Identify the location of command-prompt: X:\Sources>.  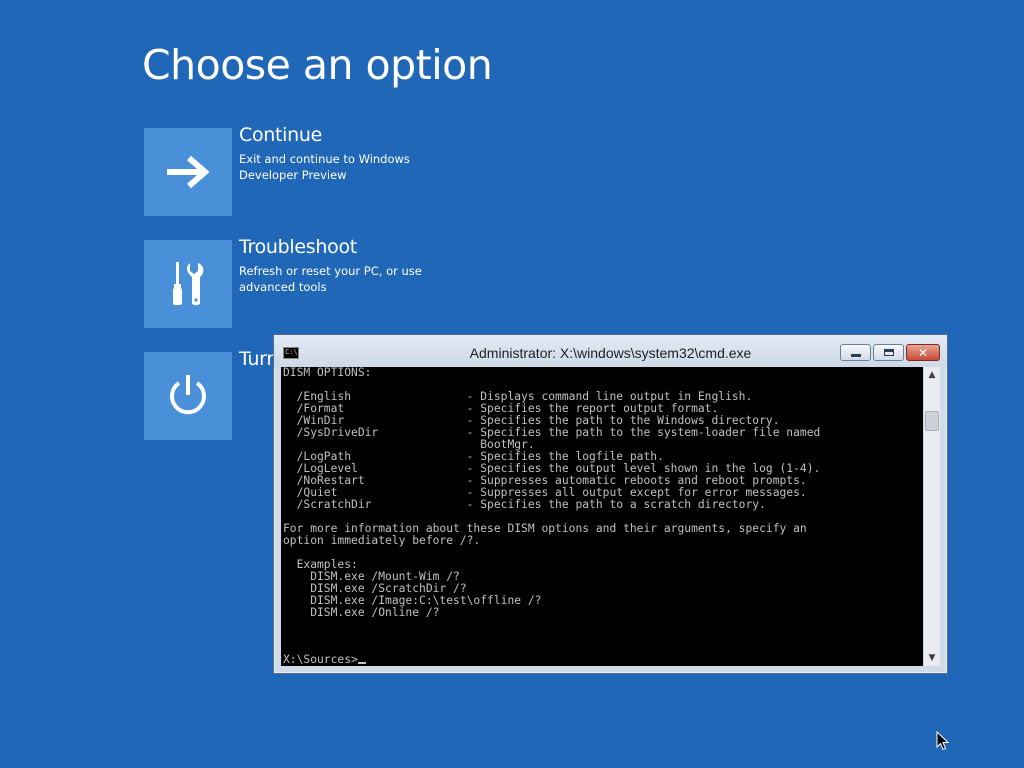
(324, 660).